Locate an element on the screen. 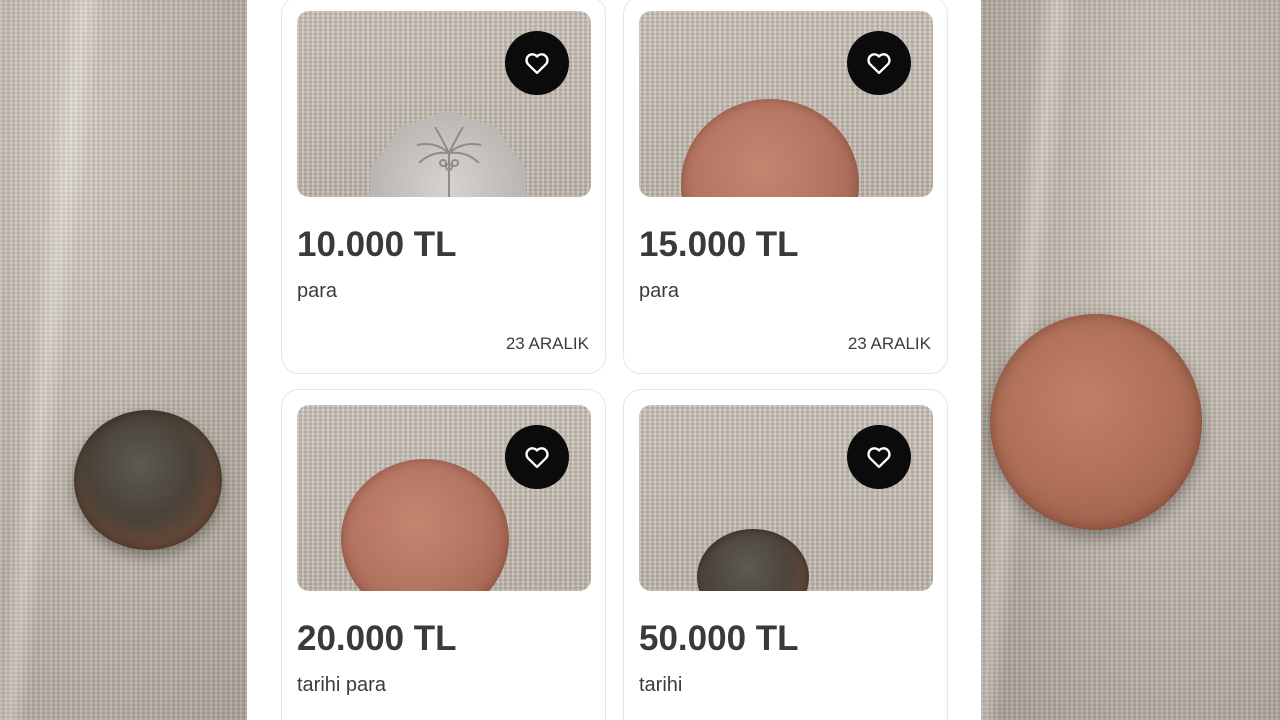  listing-title: tarihi para is located at coordinates (341, 685).